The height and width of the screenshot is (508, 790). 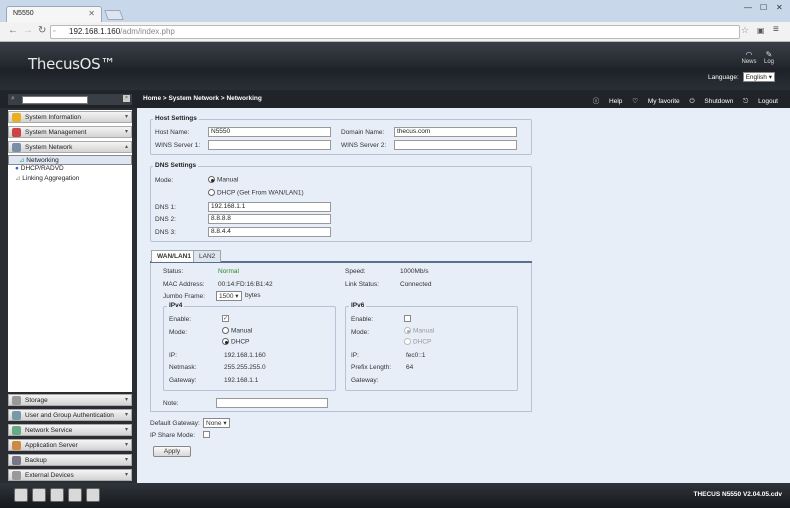 What do you see at coordinates (776, 29) in the screenshot?
I see `browser-menu-icon: ≡` at bounding box center [776, 29].